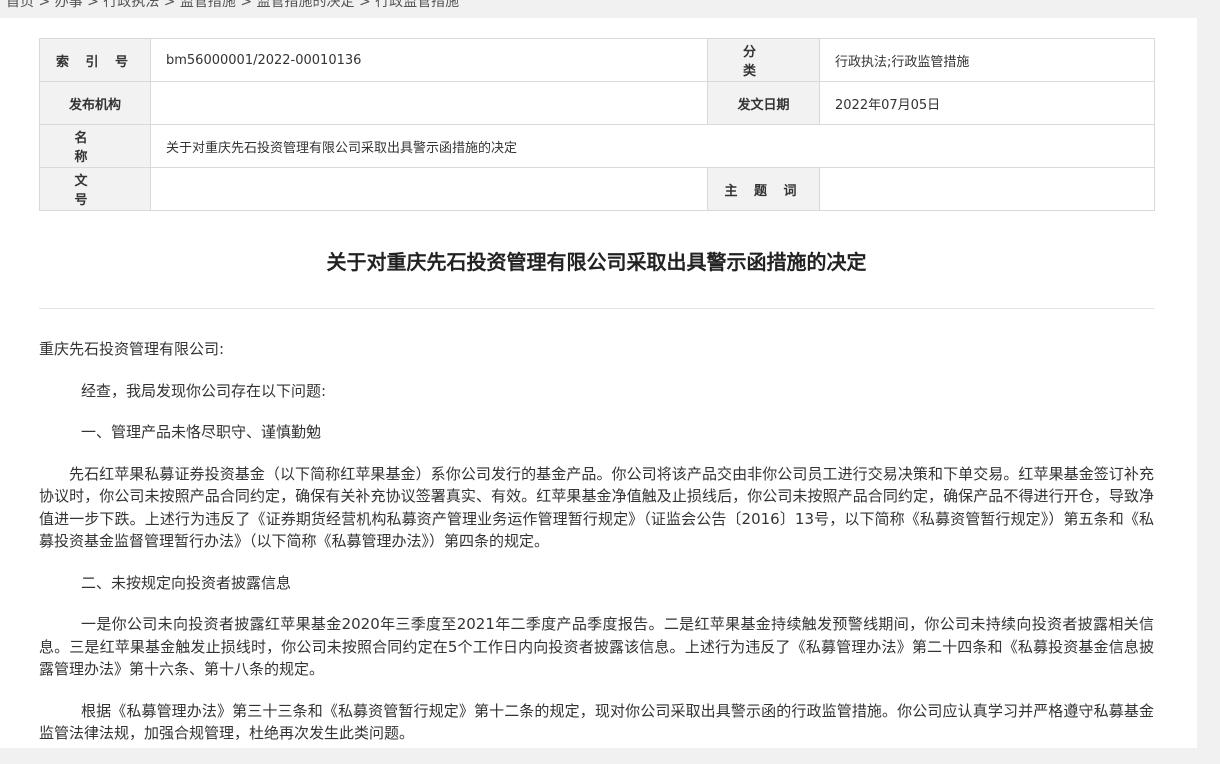 This screenshot has height=764, width=1220. What do you see at coordinates (596, 308) in the screenshot?
I see `title-divider` at bounding box center [596, 308].